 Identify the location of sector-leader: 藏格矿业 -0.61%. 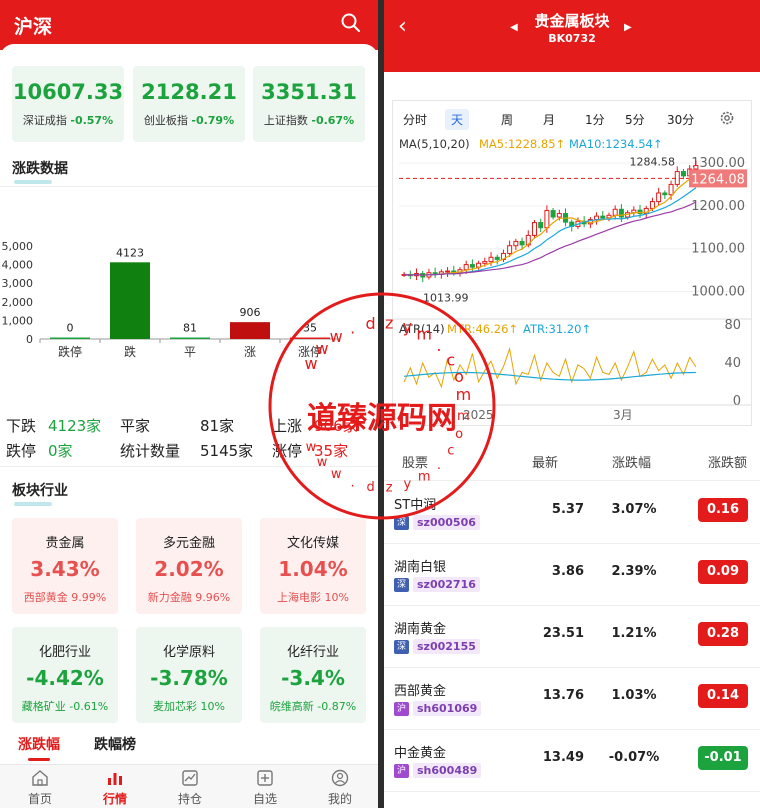
(65, 706).